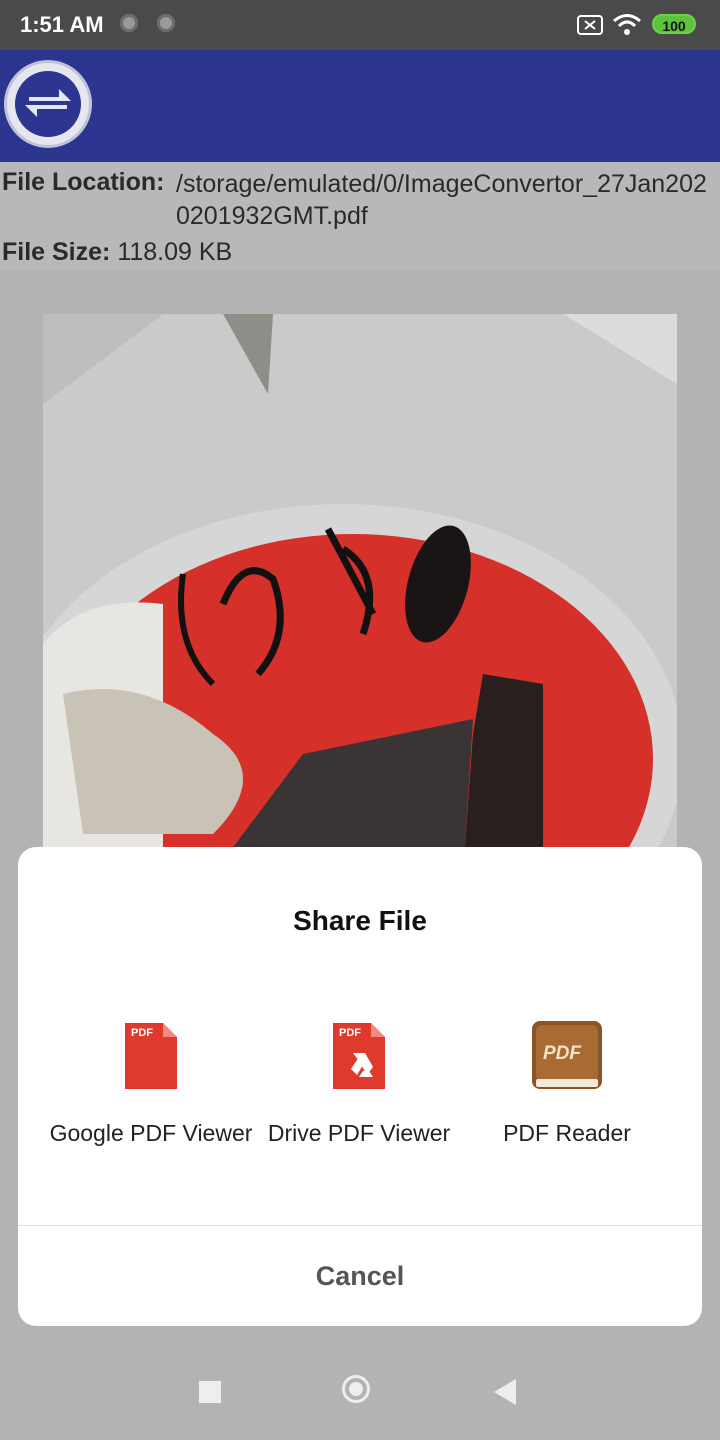 Image resolution: width=720 pixels, height=1440 pixels. I want to click on back-button, so click(505, 1392).